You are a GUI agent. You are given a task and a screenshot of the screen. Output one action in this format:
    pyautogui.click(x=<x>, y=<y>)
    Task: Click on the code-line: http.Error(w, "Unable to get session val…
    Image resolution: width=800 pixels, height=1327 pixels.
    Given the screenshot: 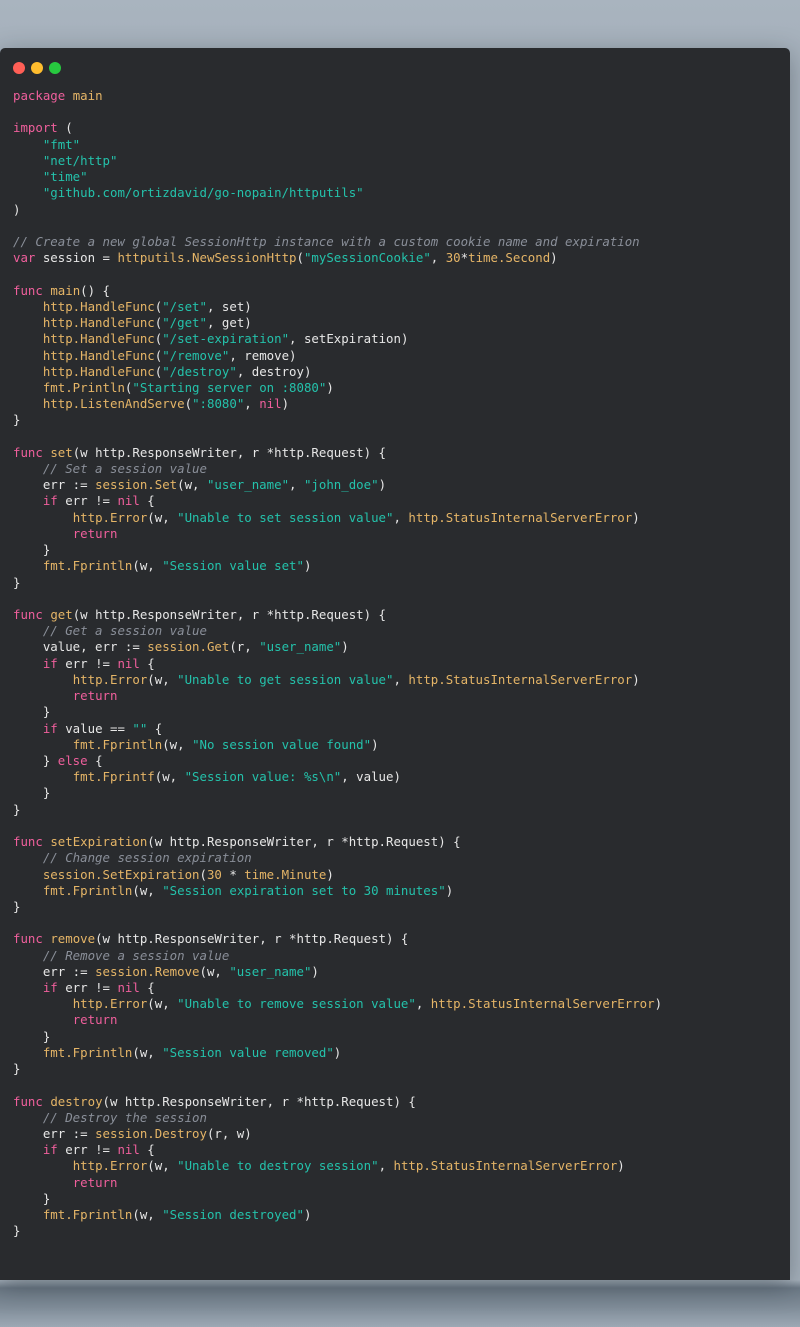 What is the action you would take?
    pyautogui.click(x=401, y=680)
    